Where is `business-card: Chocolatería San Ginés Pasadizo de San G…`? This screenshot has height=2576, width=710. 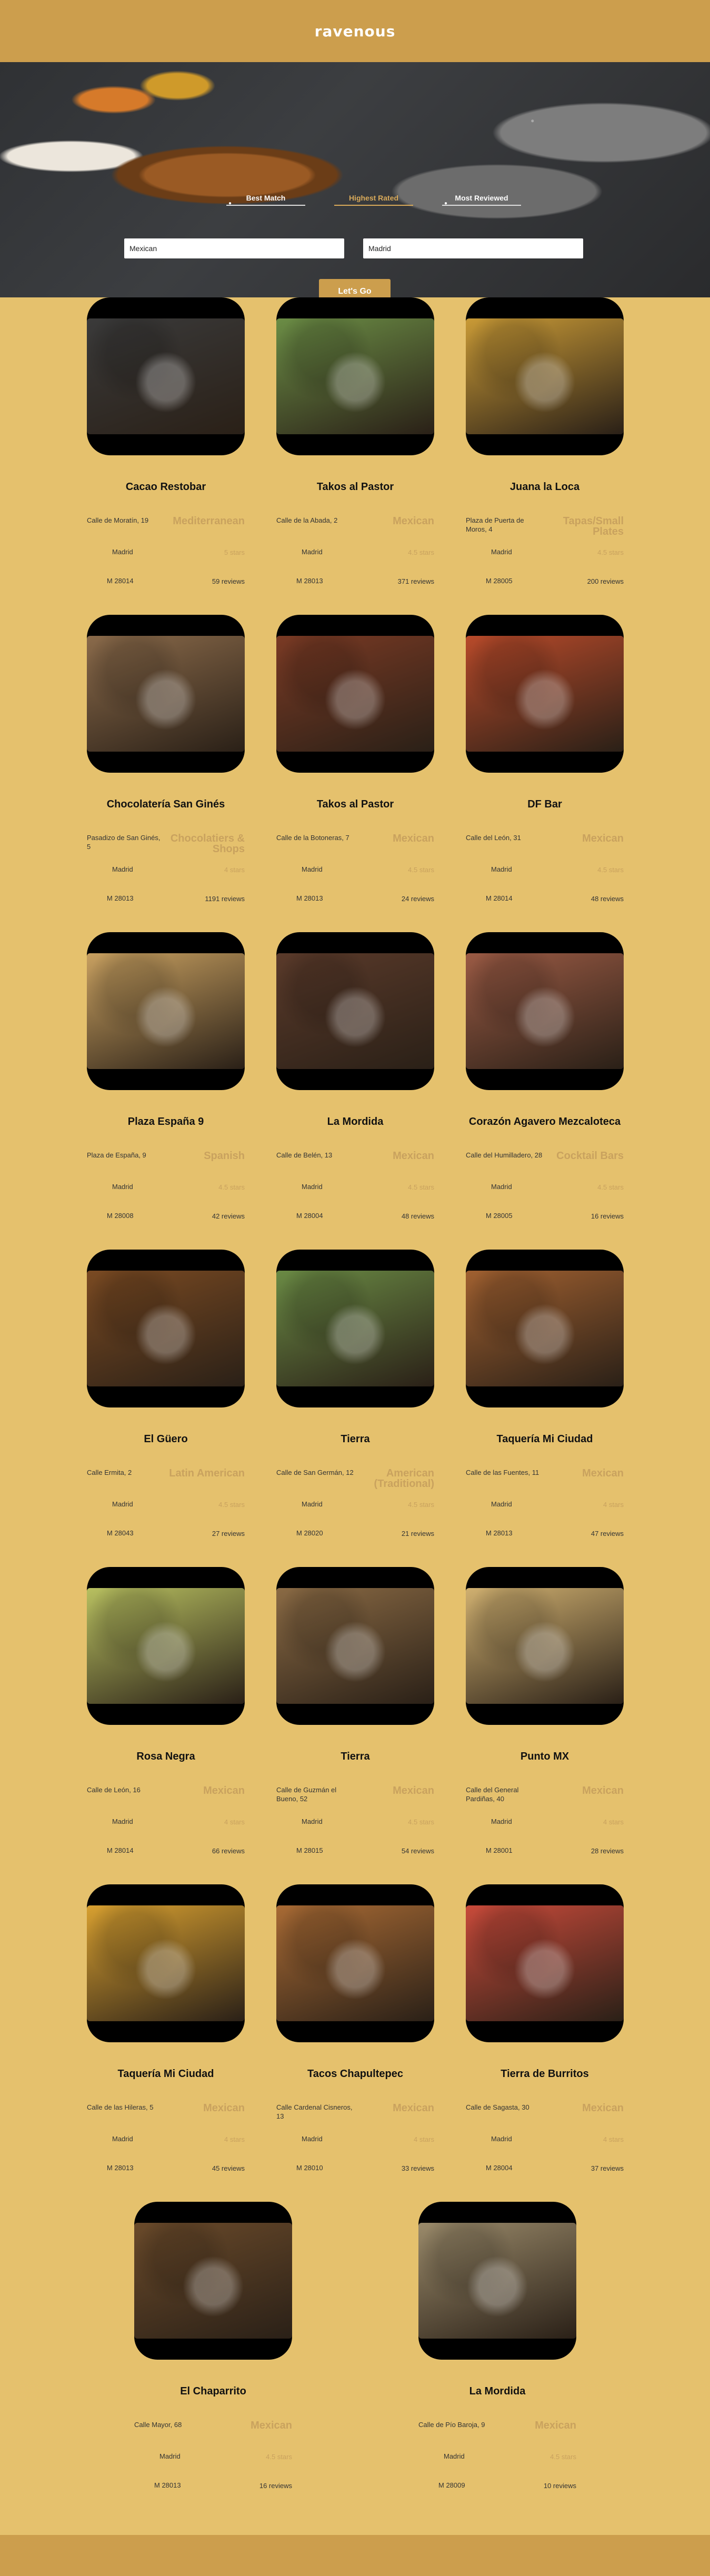
business-card: Chocolatería San Ginés Pasadizo de San G… is located at coordinates (166, 763).